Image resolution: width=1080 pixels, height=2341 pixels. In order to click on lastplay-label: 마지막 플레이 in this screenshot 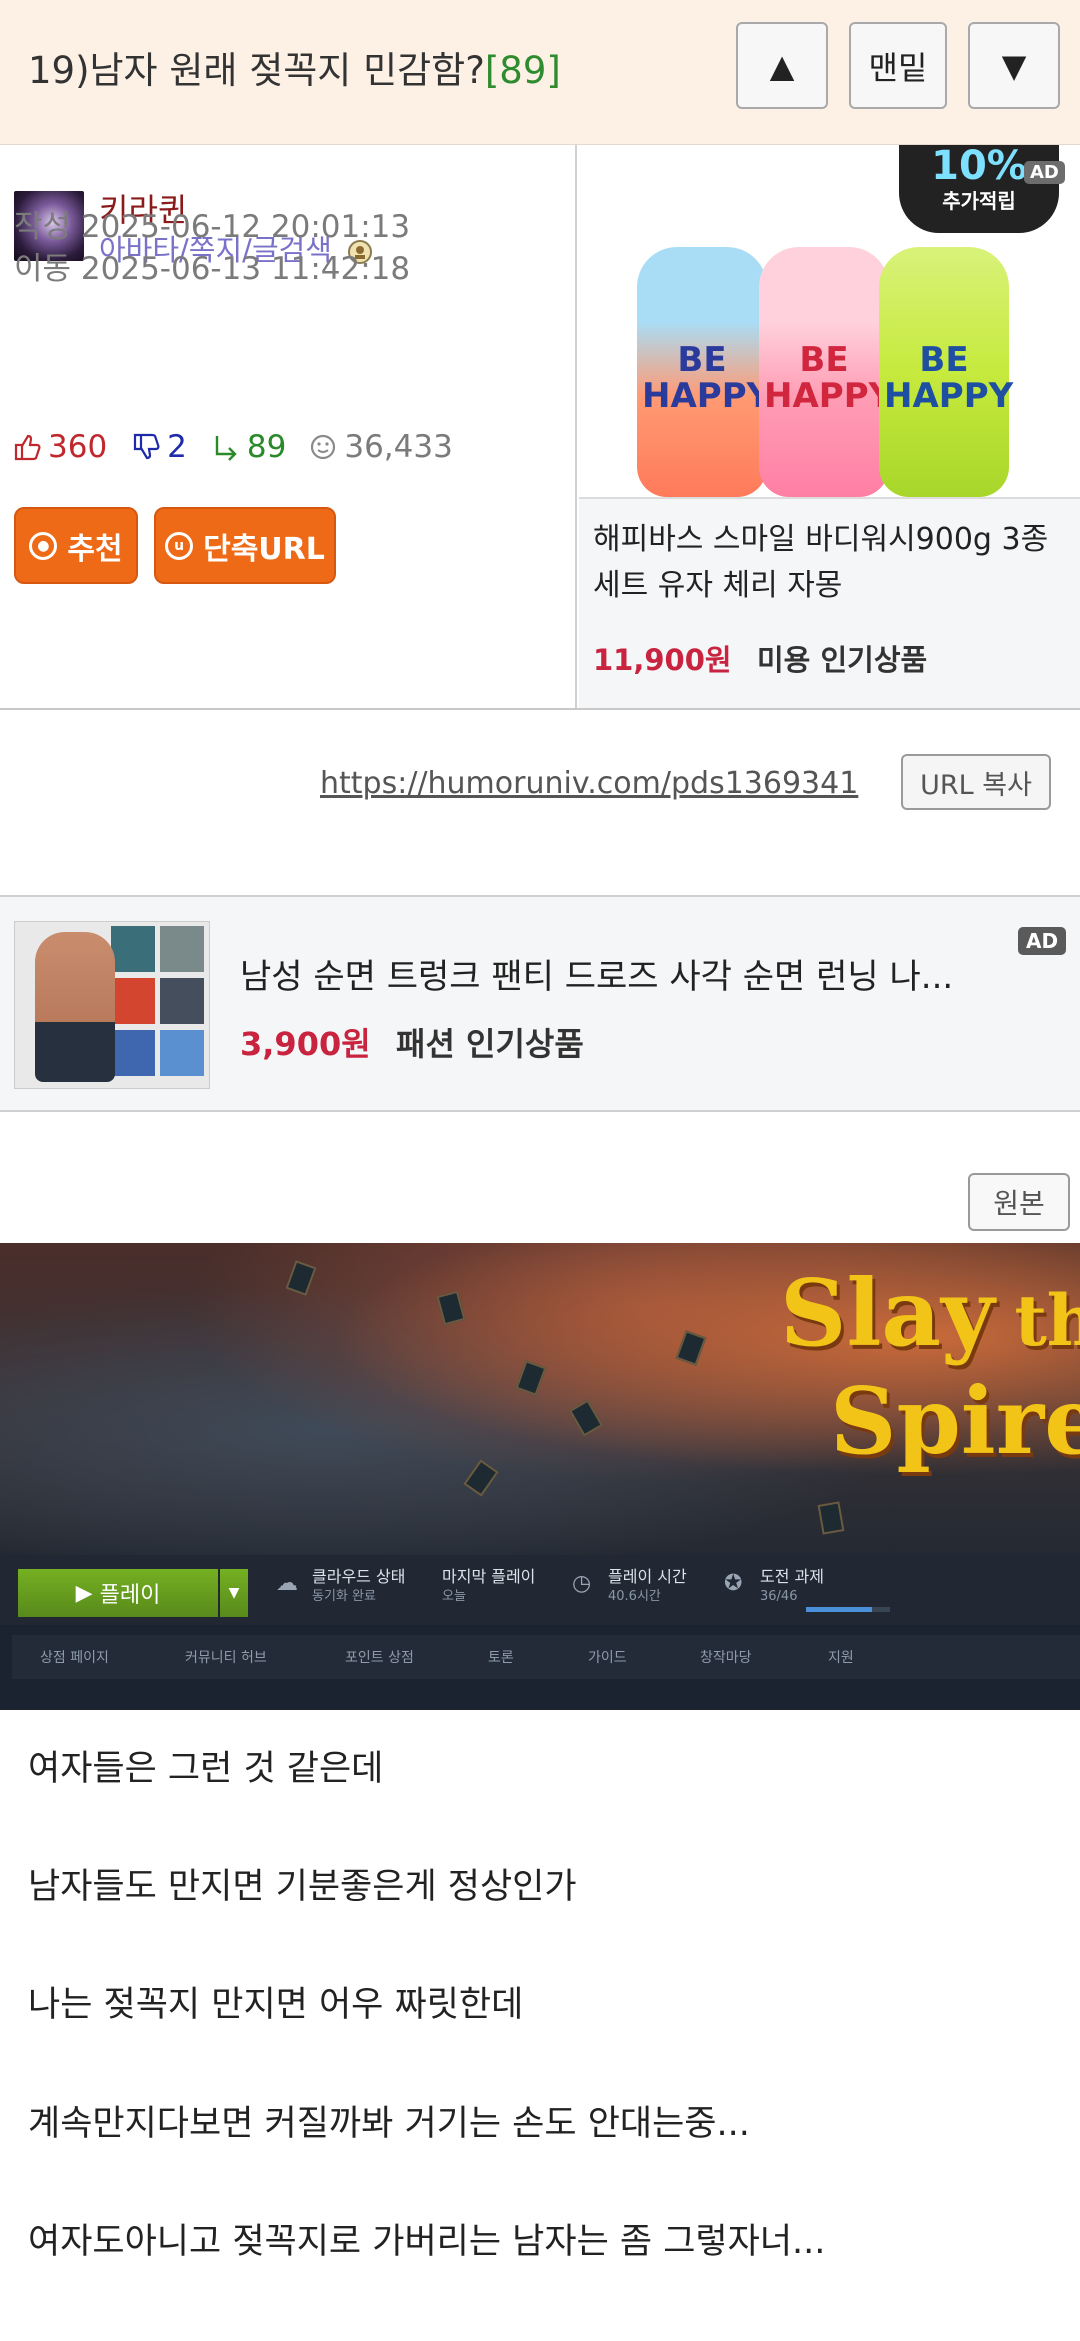, I will do `click(489, 1576)`.